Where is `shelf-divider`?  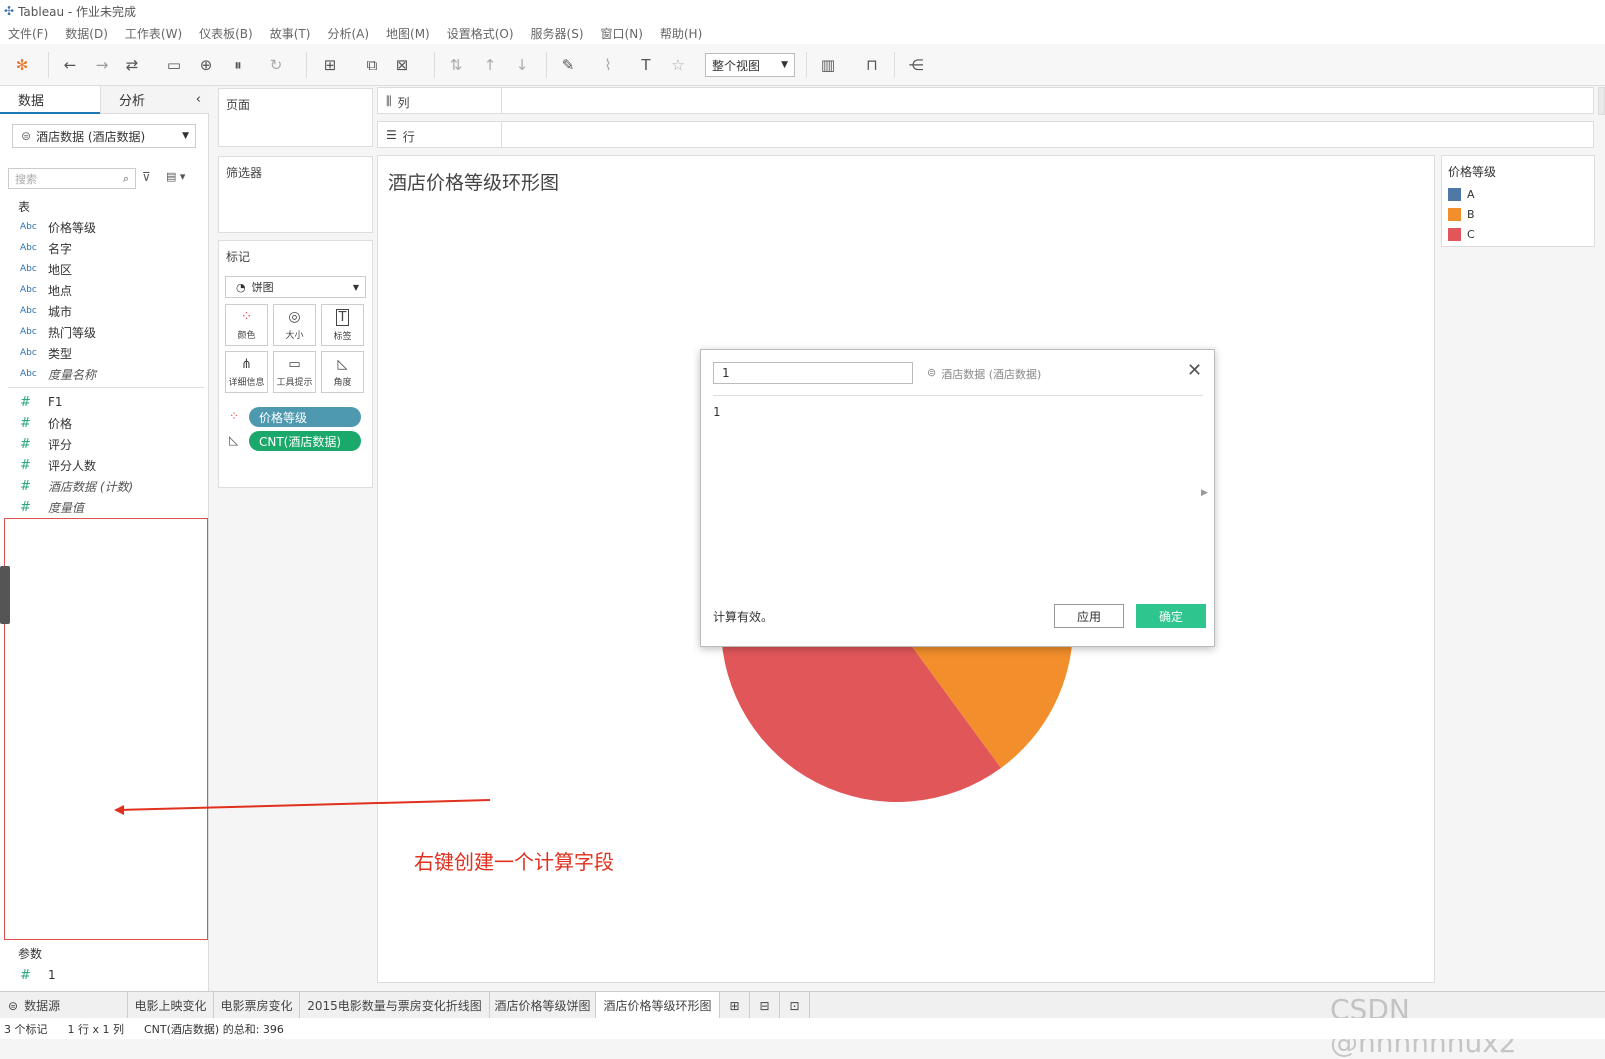
shelf-divider is located at coordinates (501, 100).